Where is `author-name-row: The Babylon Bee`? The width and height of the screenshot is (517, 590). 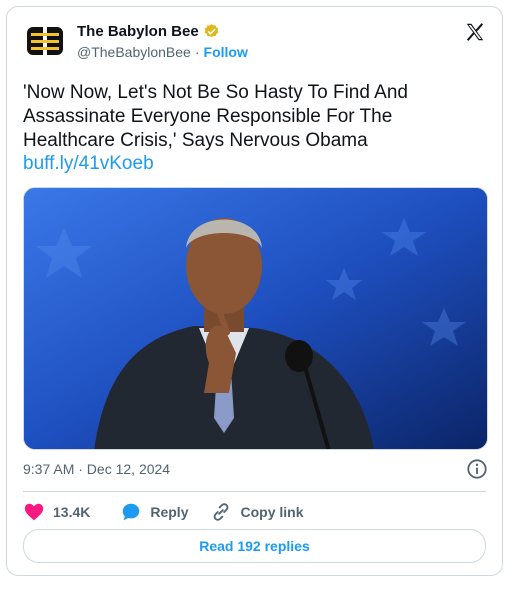
author-name-row: The Babylon Bee is located at coordinates (148, 31).